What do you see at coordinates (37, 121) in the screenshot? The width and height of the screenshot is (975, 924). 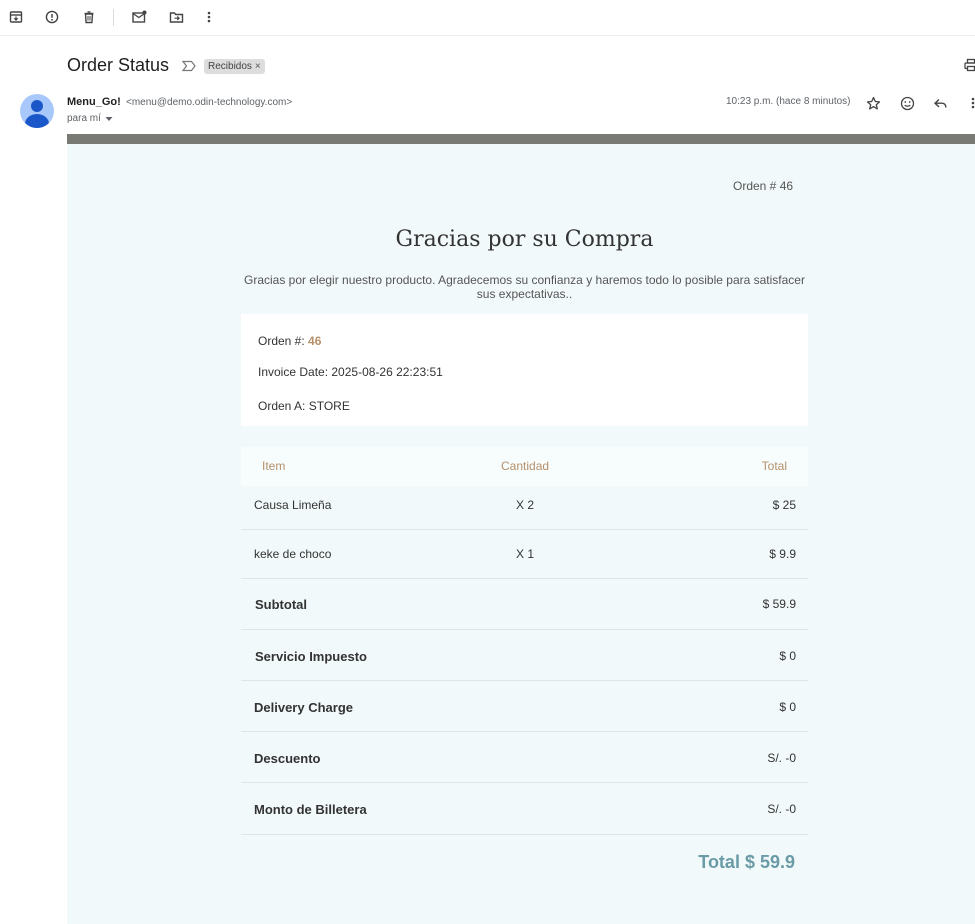 I see `avatar-body` at bounding box center [37, 121].